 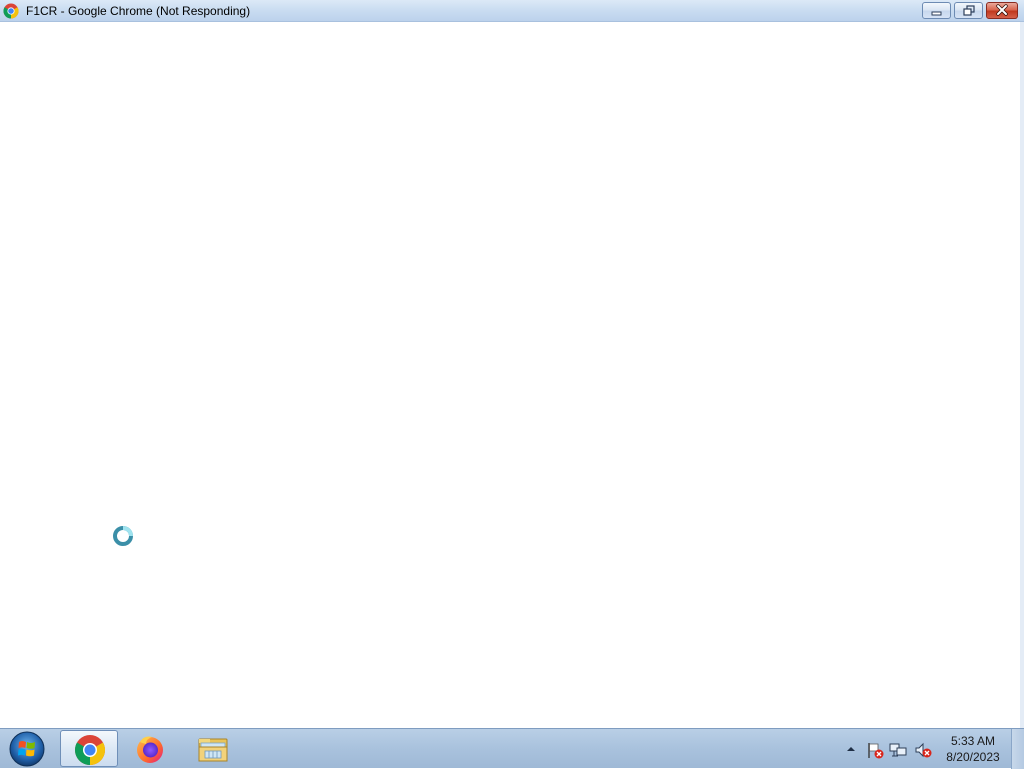 What do you see at coordinates (973, 749) in the screenshot?
I see `taskbar-clock: 5:33 AM 8/20/2023` at bounding box center [973, 749].